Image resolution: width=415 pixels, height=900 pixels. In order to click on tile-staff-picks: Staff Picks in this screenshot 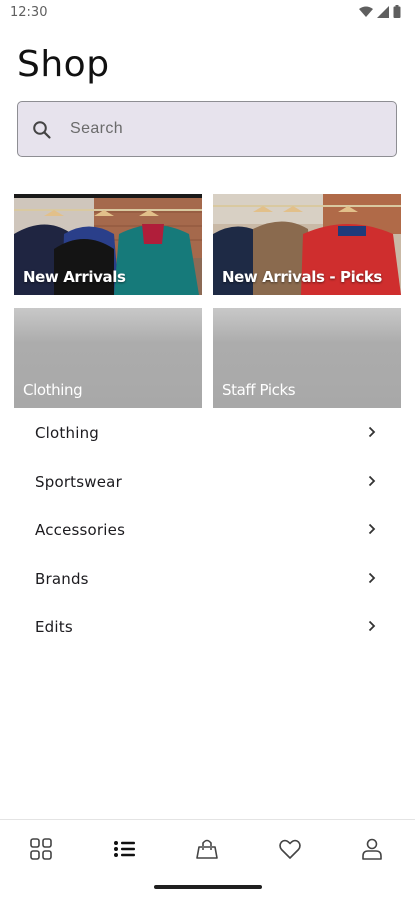, I will do `click(307, 358)`.